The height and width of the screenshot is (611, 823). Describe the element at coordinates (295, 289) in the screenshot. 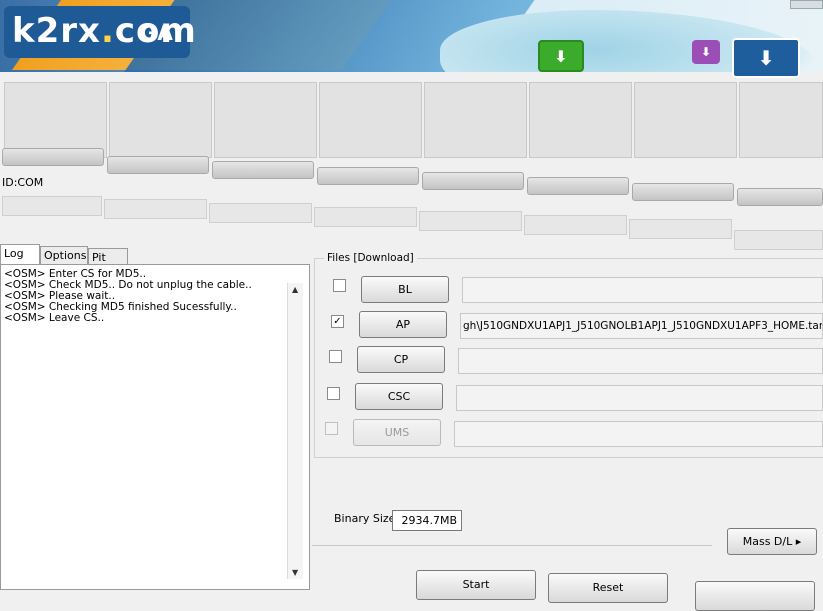

I see `scroll-up-icon: ▲` at that location.